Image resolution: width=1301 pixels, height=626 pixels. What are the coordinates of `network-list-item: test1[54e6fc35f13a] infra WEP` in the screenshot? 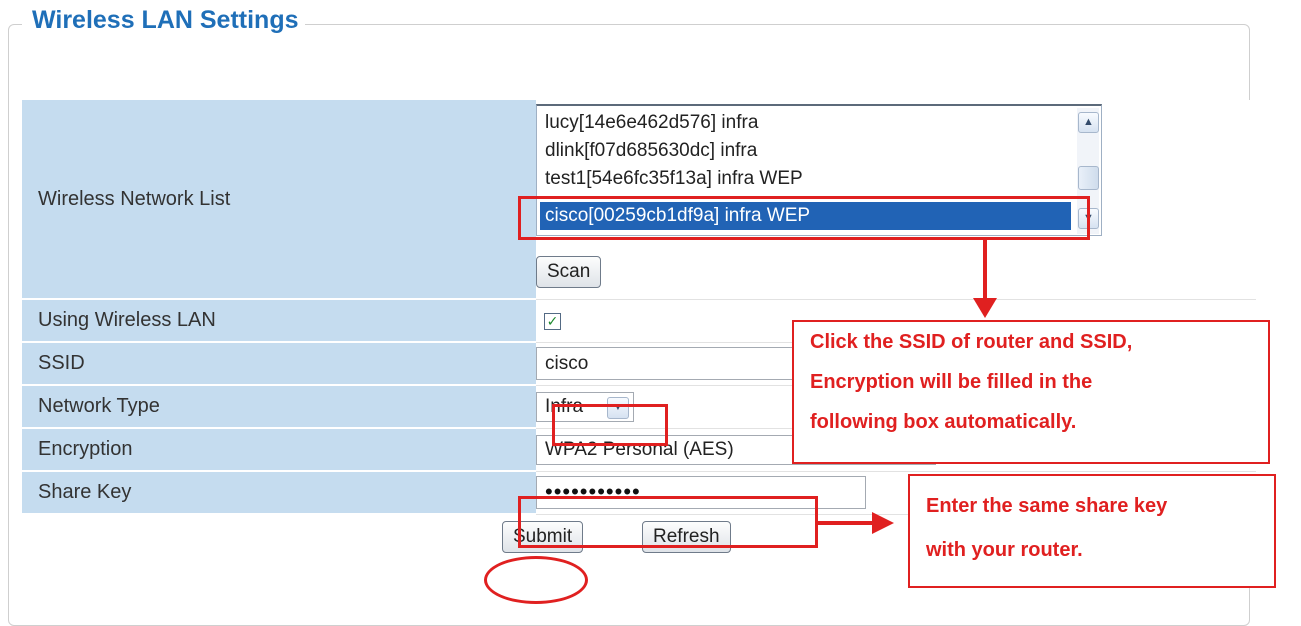 It's located at (674, 179).